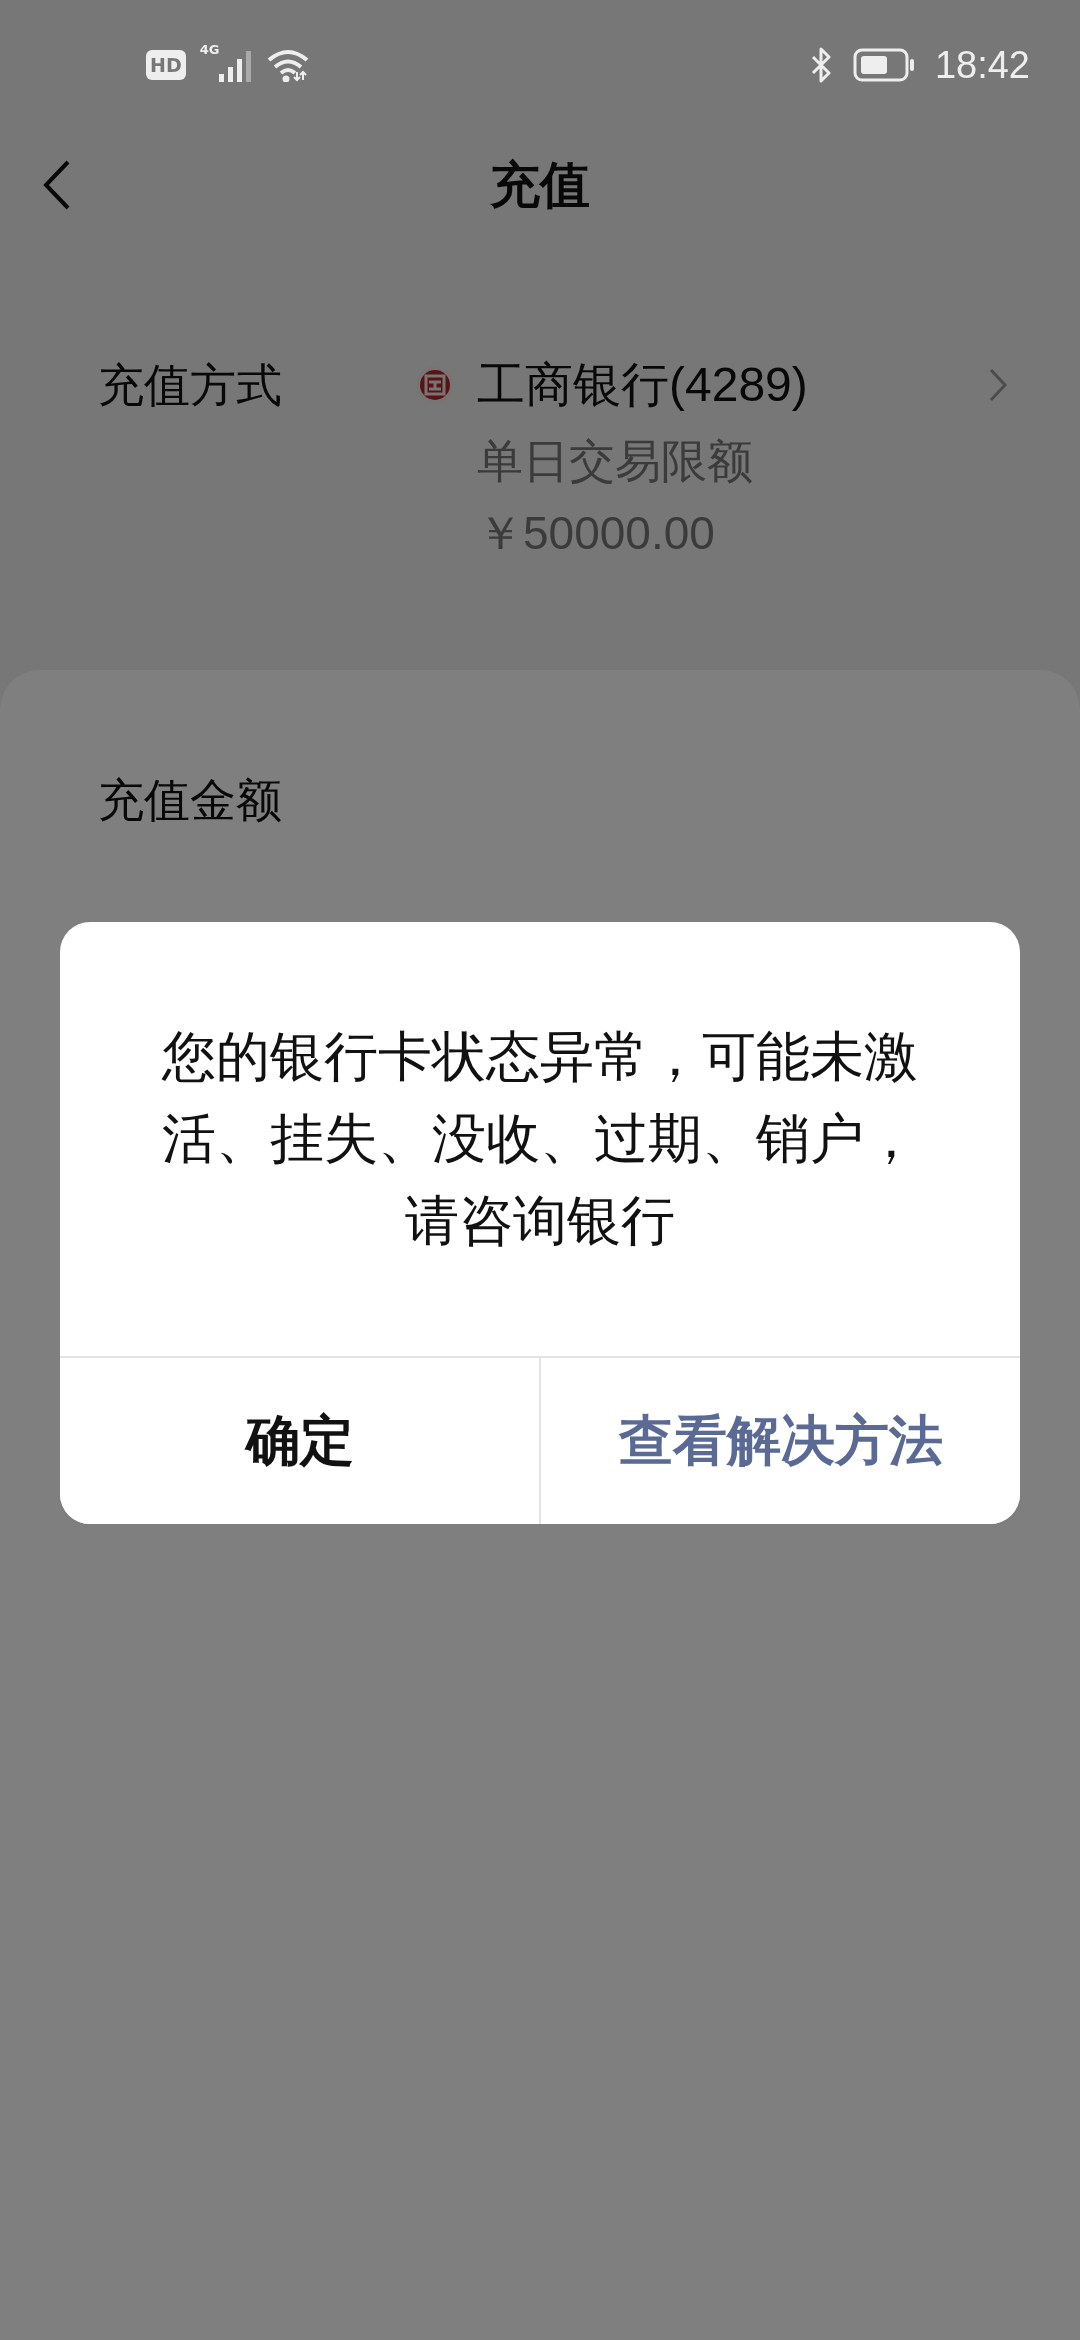  Describe the element at coordinates (190, 800) in the screenshot. I see `amount-label: 充值金额` at that location.